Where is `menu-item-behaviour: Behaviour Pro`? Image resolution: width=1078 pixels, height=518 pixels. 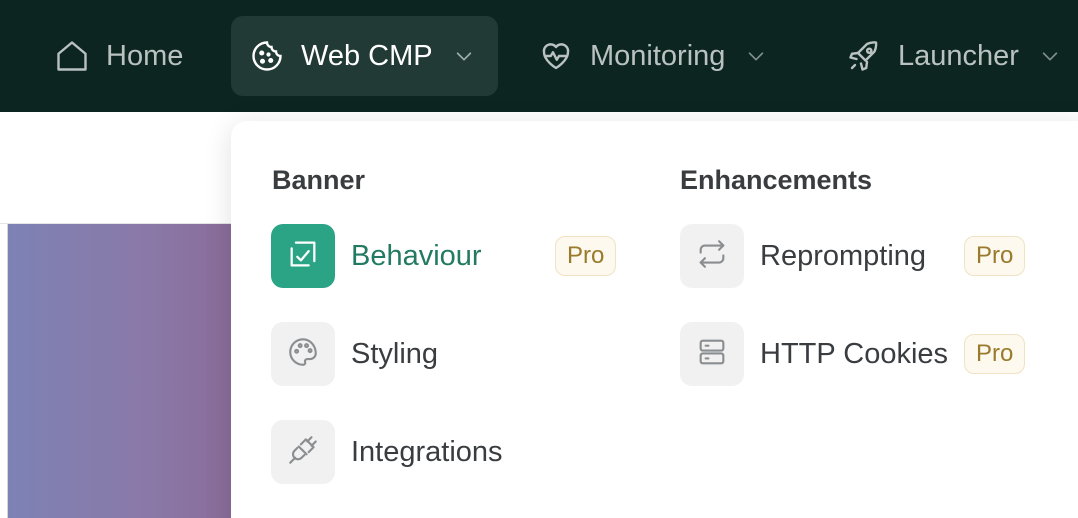 menu-item-behaviour: Behaviour Pro is located at coordinates (444, 256).